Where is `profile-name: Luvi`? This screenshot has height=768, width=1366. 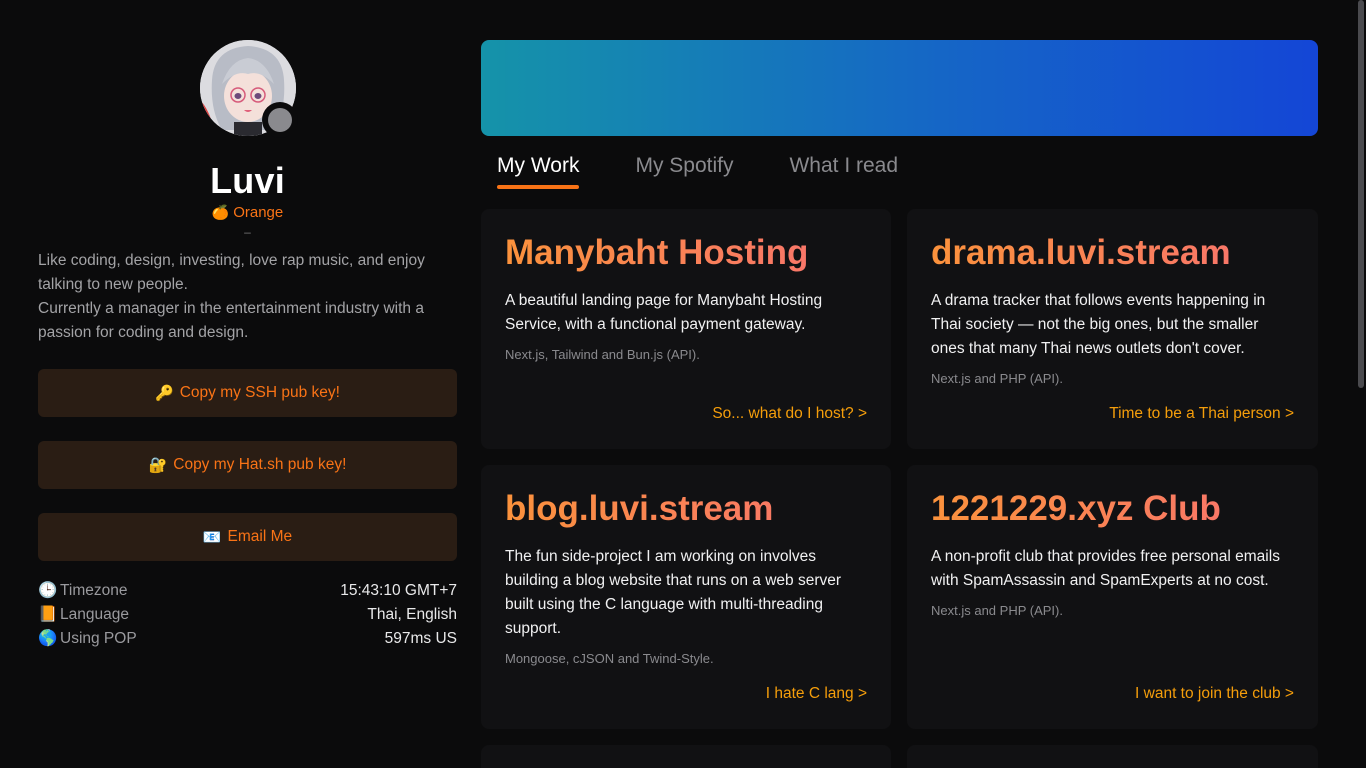
profile-name: Luvi is located at coordinates (247, 180).